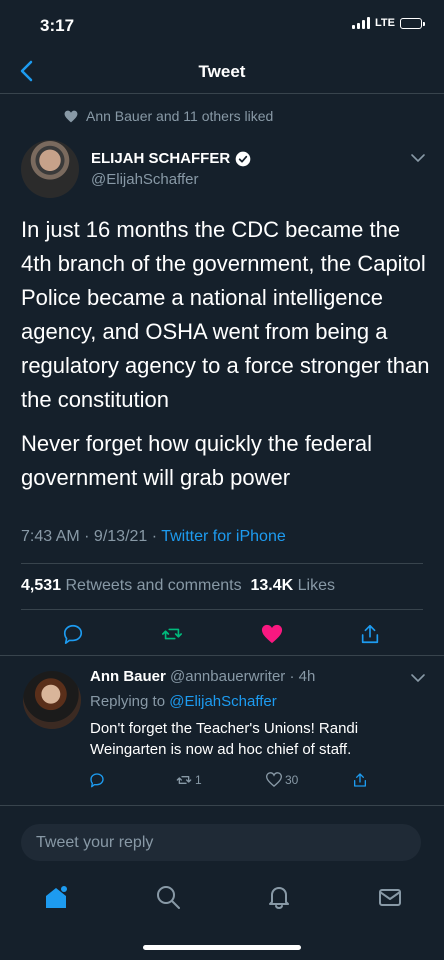 This screenshot has height=960, width=444. What do you see at coordinates (198, 780) in the screenshot?
I see `reply-retweet-count: 1` at bounding box center [198, 780].